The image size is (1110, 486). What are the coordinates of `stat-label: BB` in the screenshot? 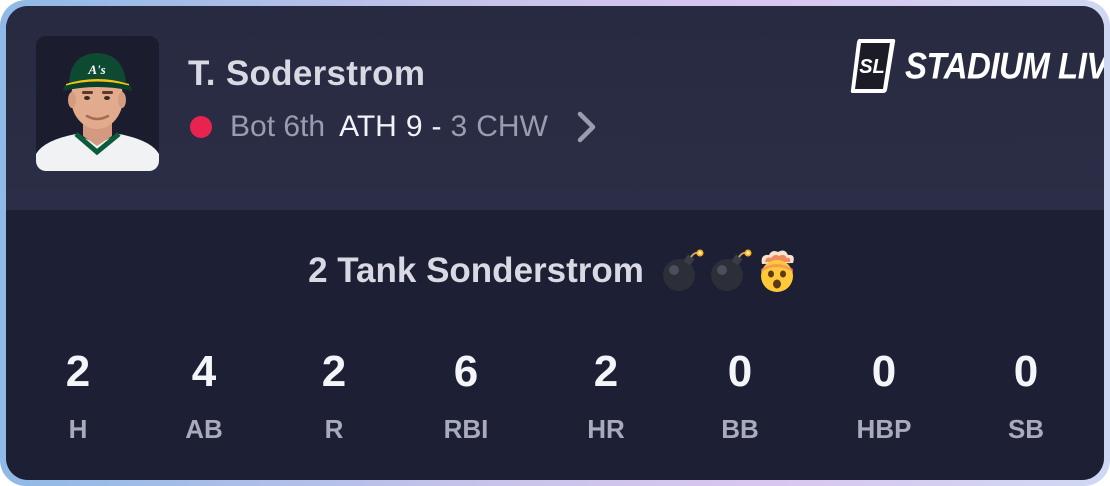 It's located at (740, 429).